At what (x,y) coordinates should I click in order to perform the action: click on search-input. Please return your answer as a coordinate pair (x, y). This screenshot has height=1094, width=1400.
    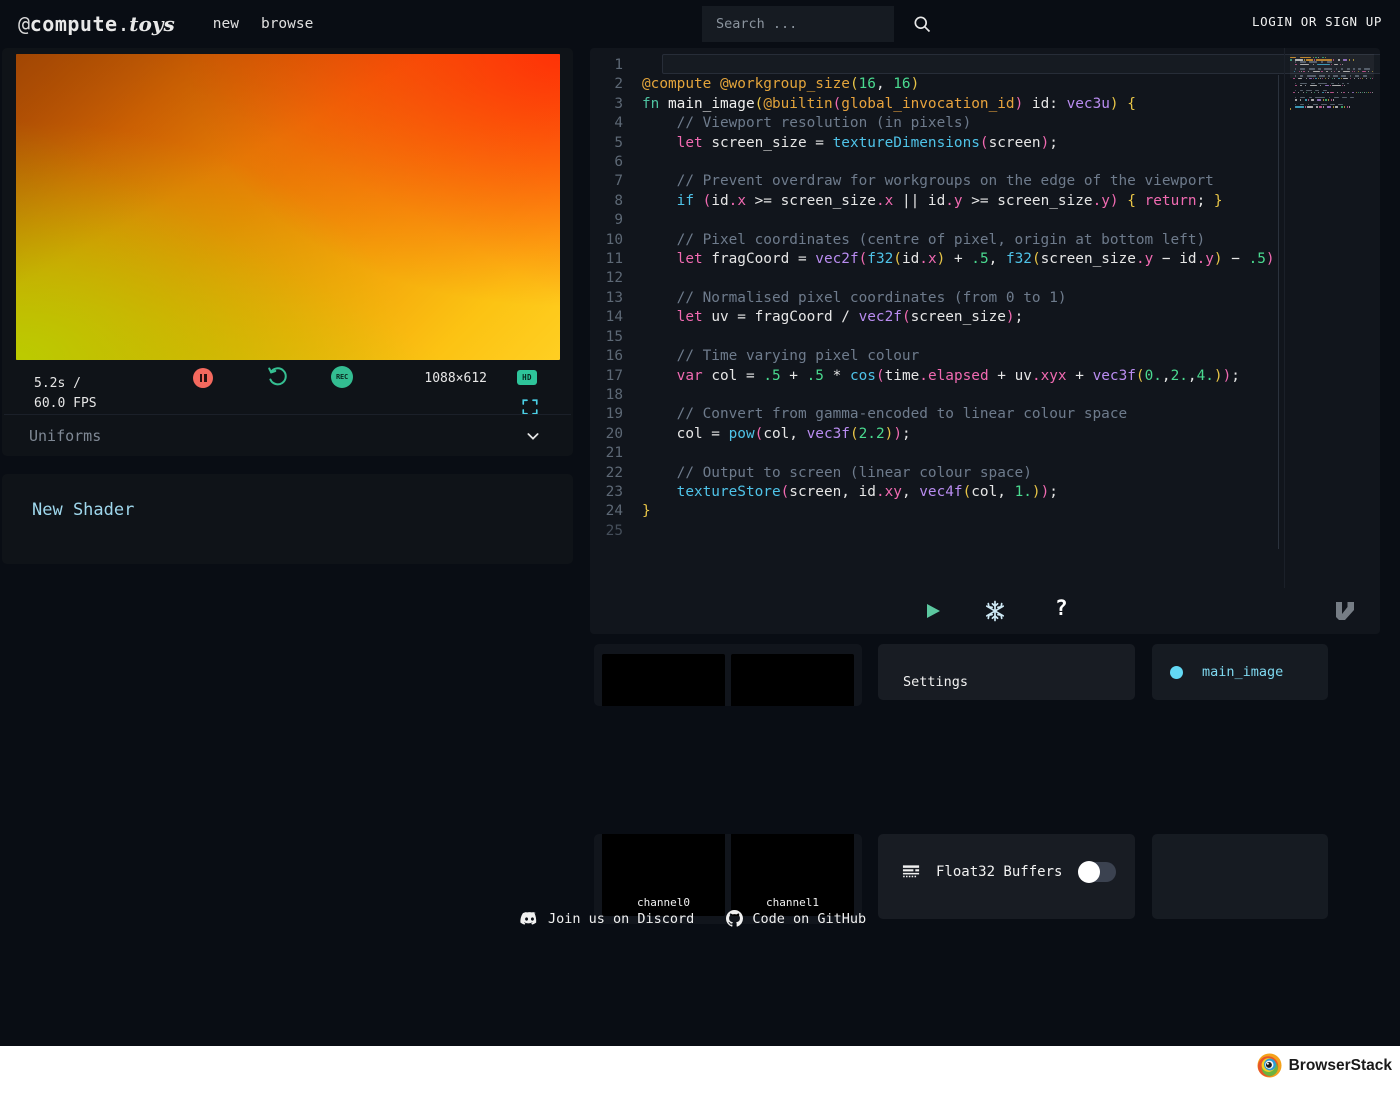
    Looking at the image, I should click on (798, 24).